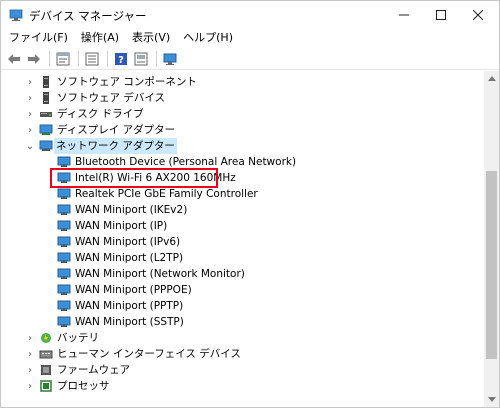 This screenshot has width=500, height=408. What do you see at coordinates (46, 386) in the screenshot?
I see `processor-icon` at bounding box center [46, 386].